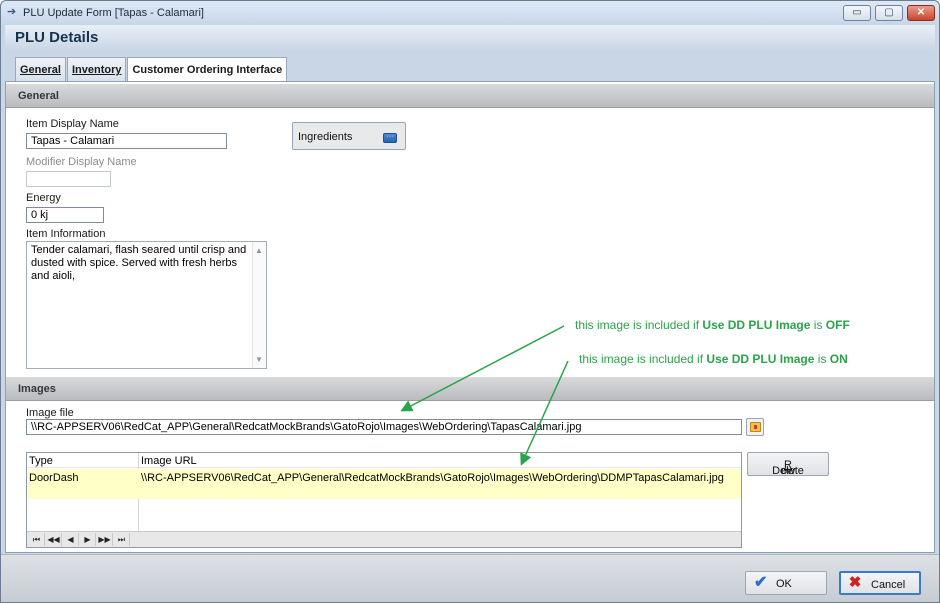 The width and height of the screenshot is (940, 604). What do you see at coordinates (54, 539) in the screenshot?
I see `previous-page-icon: ◀◀` at bounding box center [54, 539].